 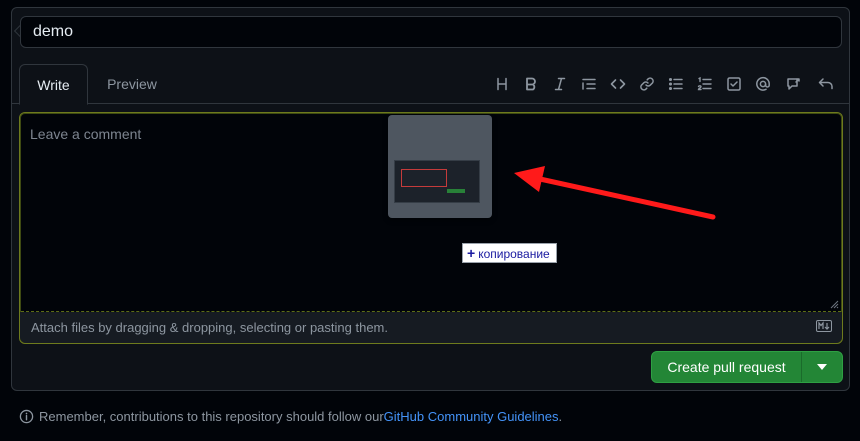 What do you see at coordinates (826, 84) in the screenshot?
I see `undo-icon` at bounding box center [826, 84].